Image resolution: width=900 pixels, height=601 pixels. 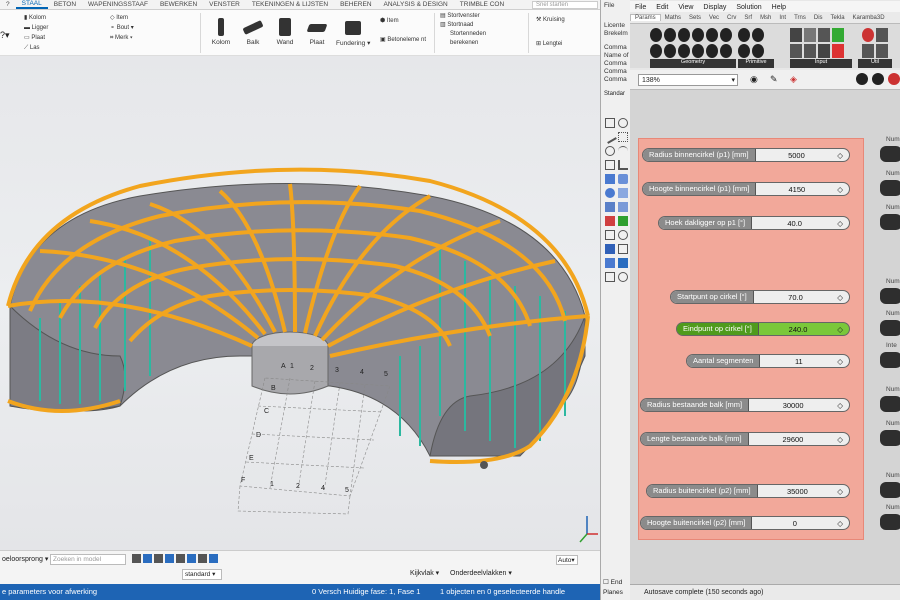 What do you see at coordinates (610, 207) in the screenshot?
I see `mesh-icon` at bounding box center [610, 207].